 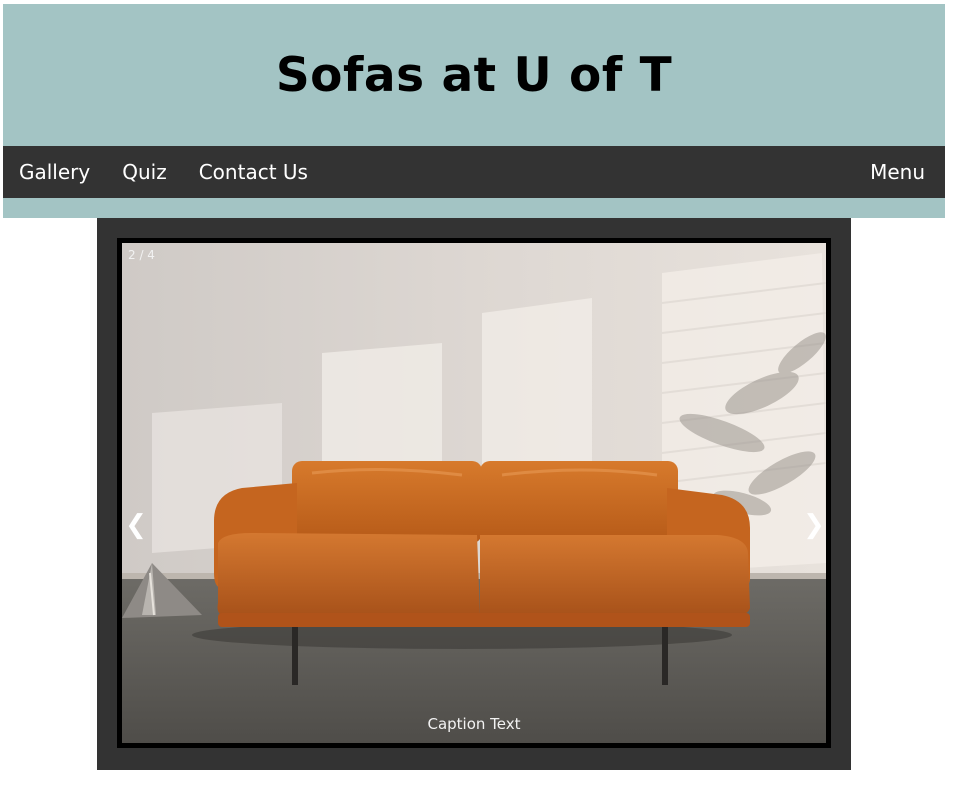 What do you see at coordinates (474, 208) in the screenshot?
I see `nav-bottom-strip` at bounding box center [474, 208].